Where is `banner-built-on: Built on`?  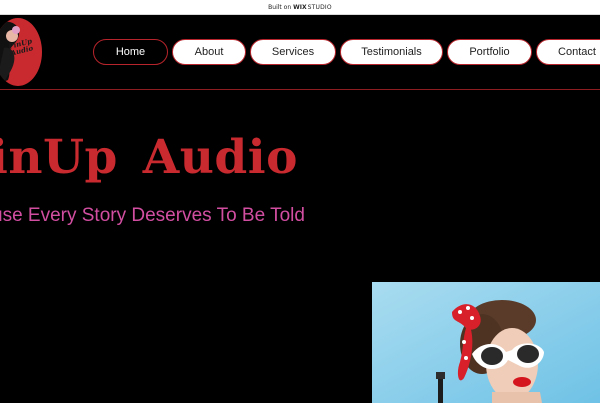
banner-built-on: Built on is located at coordinates (280, 7).